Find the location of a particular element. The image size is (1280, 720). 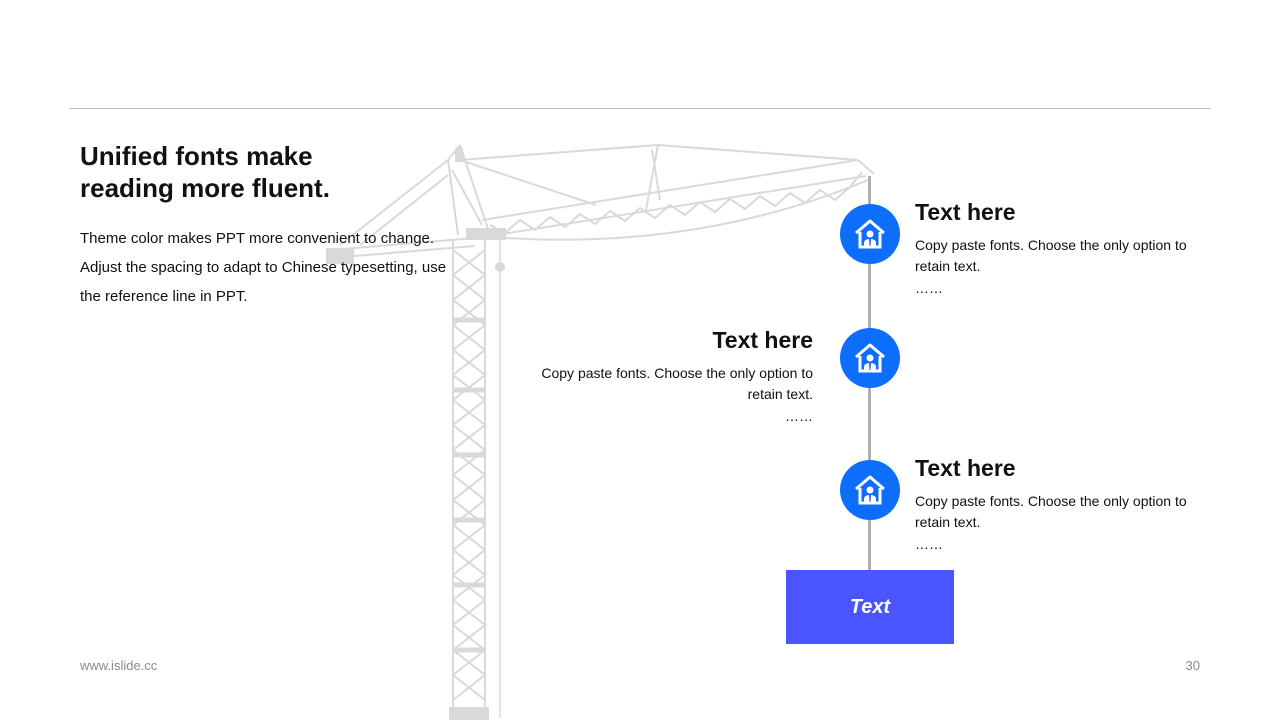

headline-line-1: Unified fonts make is located at coordinates (196, 156).